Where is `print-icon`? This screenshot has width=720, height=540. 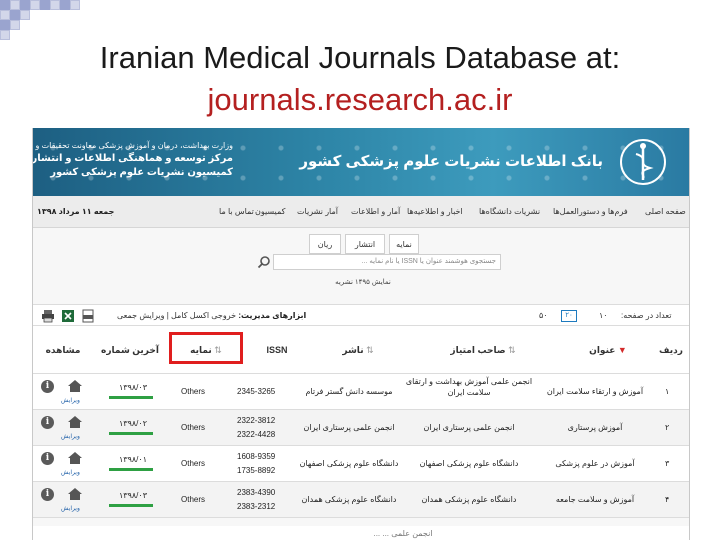 print-icon is located at coordinates (48, 316).